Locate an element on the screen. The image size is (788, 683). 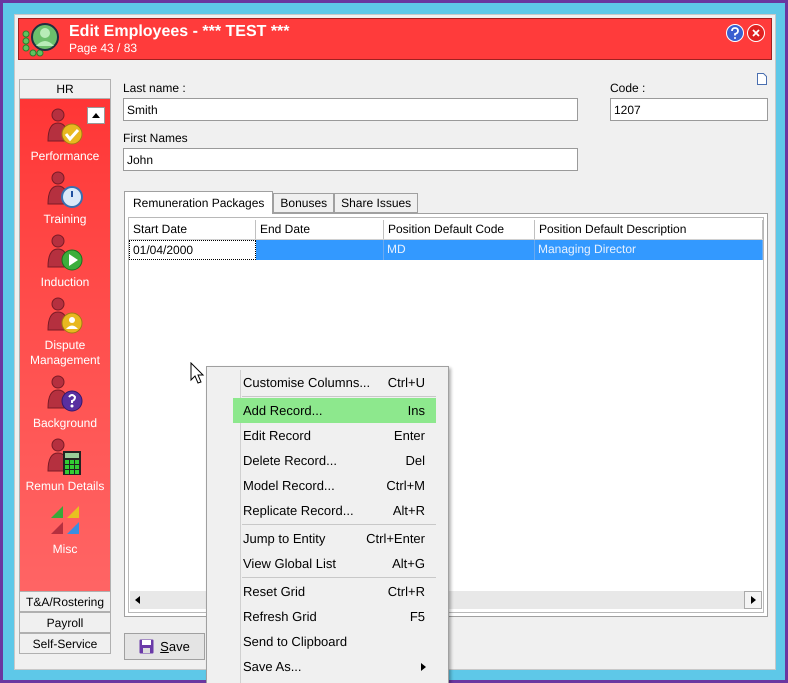
table-cell: MD is located at coordinates (459, 250).